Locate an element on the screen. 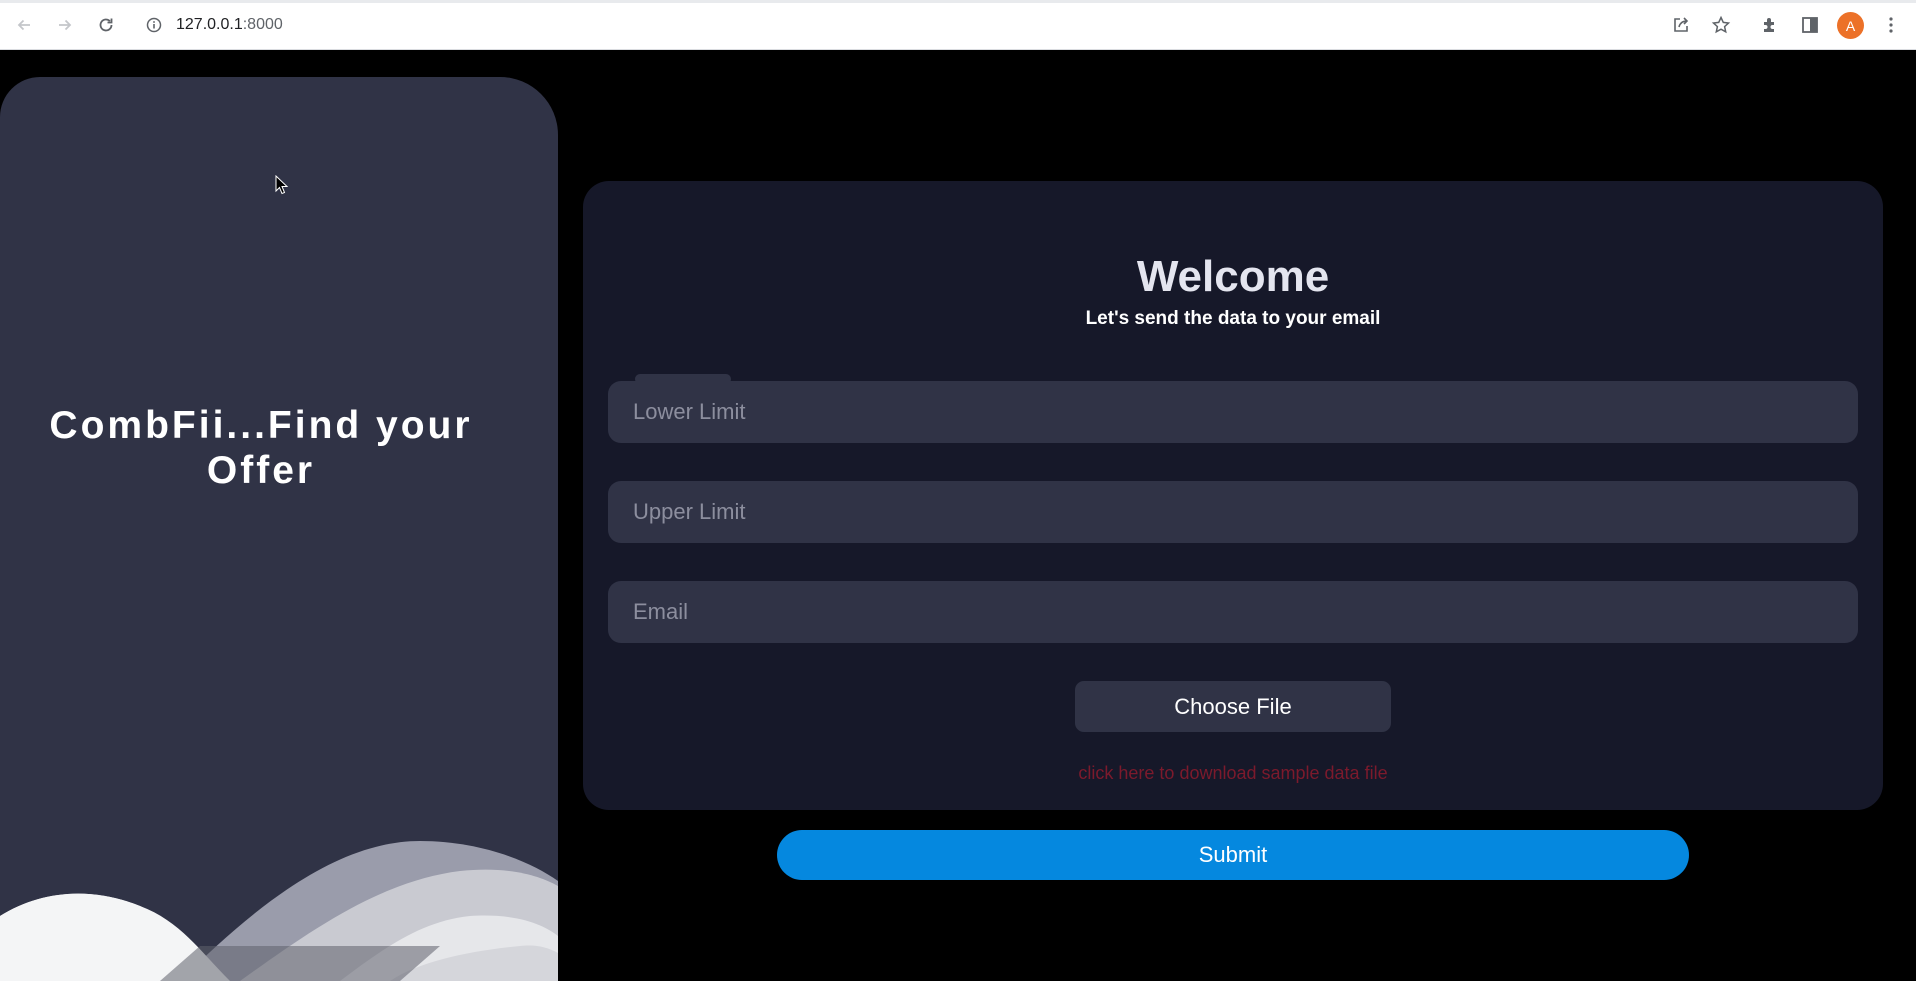 This screenshot has height=981, width=1916. submit-button: Submit is located at coordinates (1233, 855).